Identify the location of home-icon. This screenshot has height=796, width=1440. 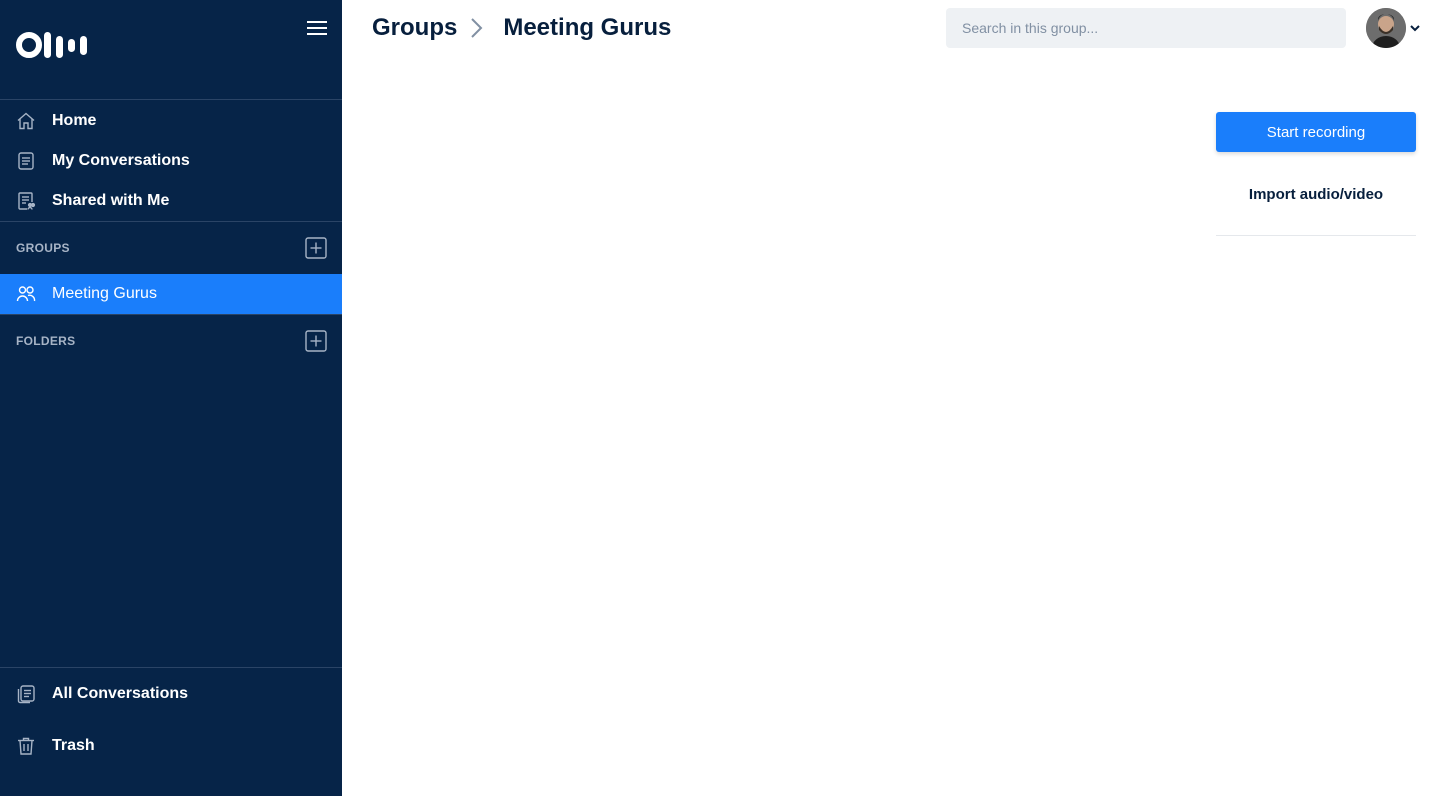
(26, 121).